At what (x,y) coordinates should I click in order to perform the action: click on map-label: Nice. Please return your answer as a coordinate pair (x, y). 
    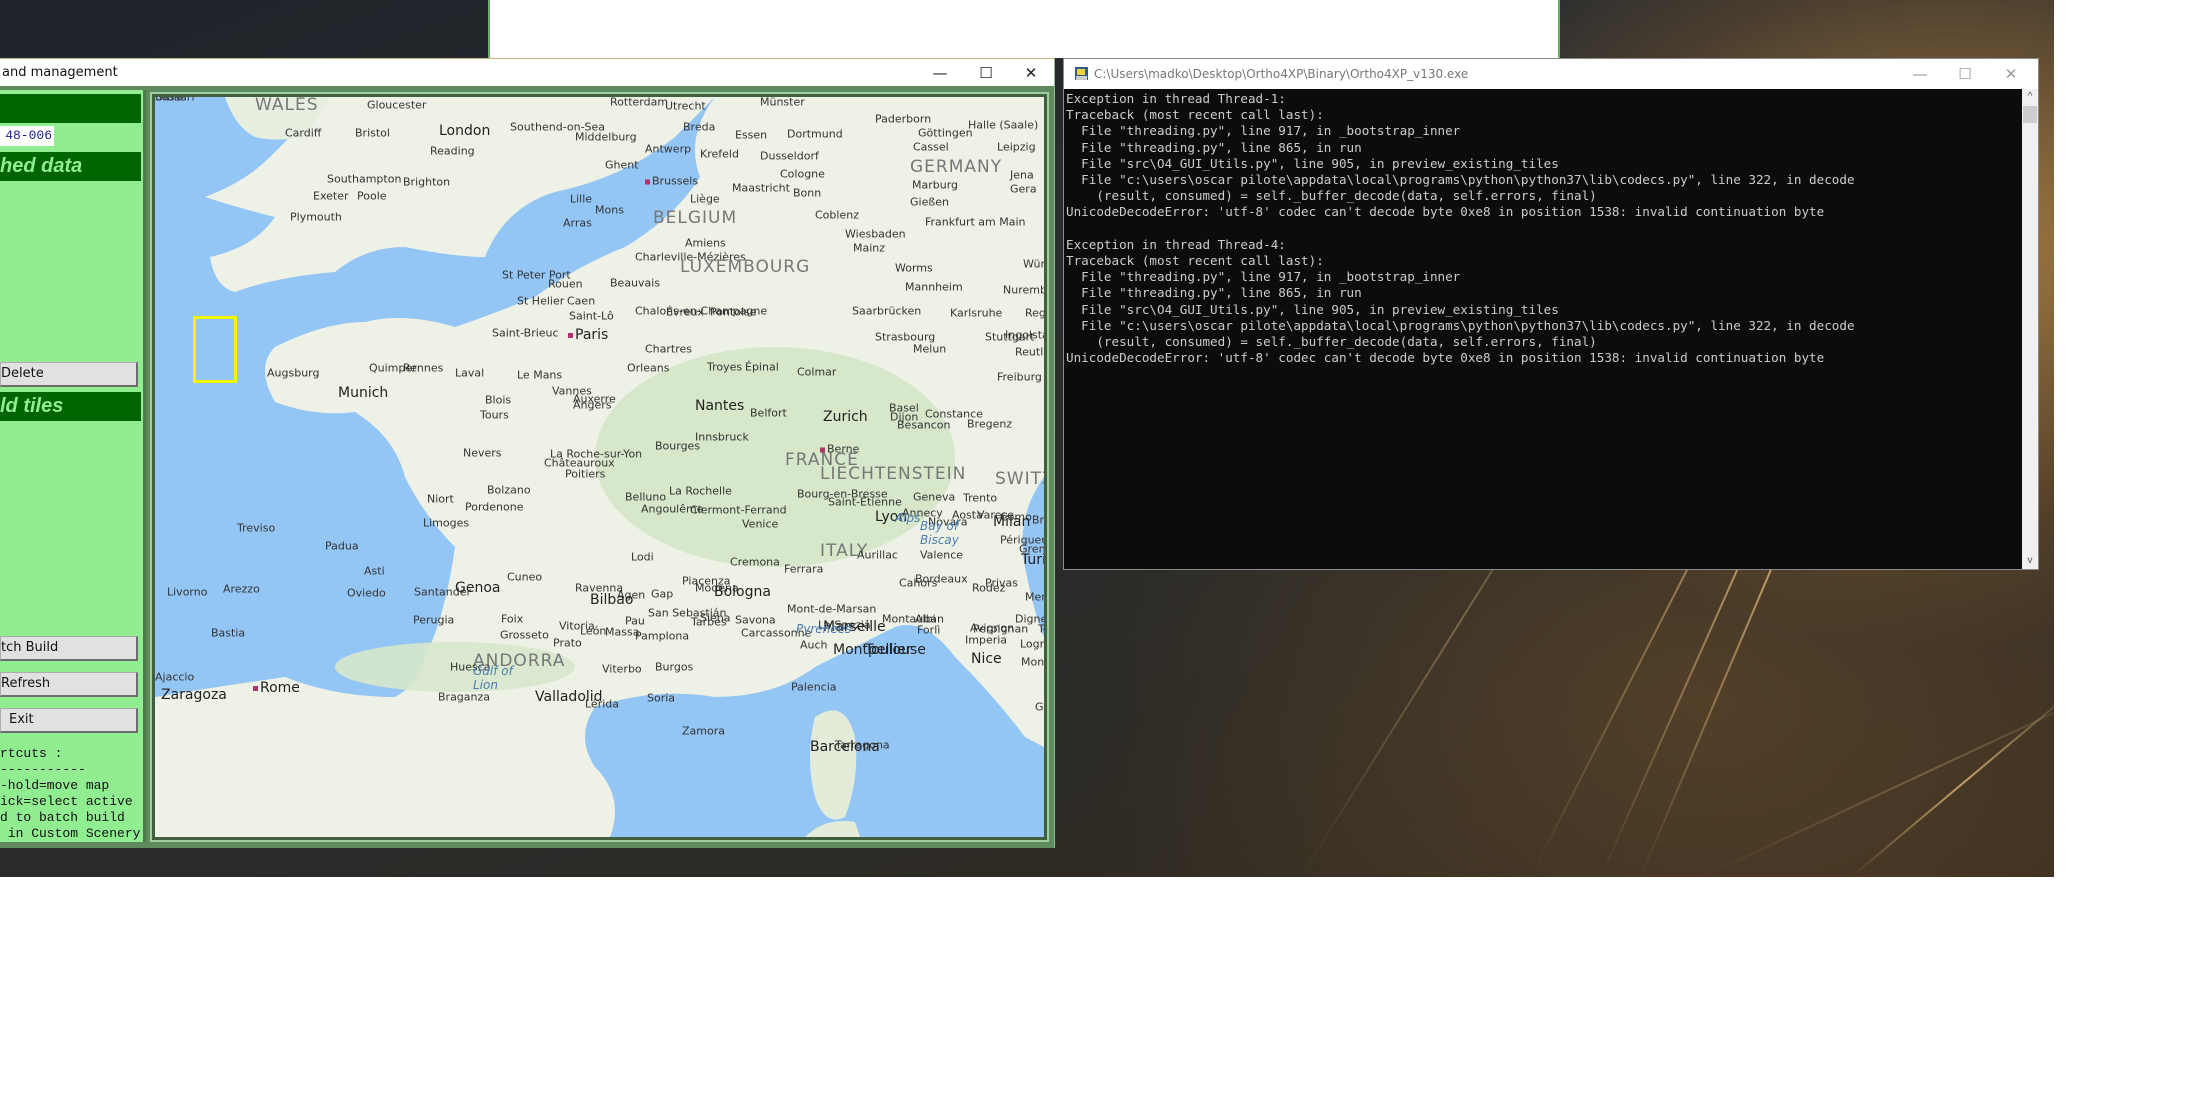
    Looking at the image, I should click on (986, 659).